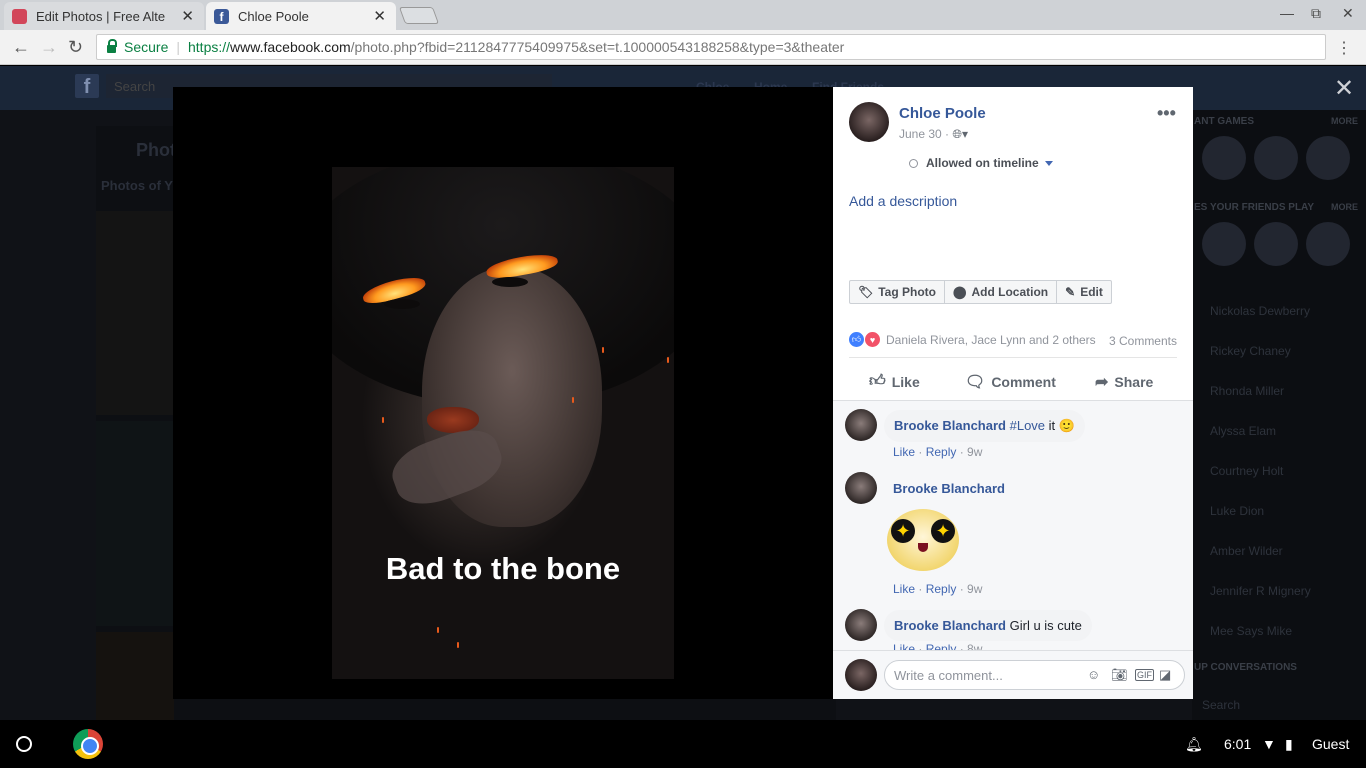  I want to click on star-eyes-sticker: ✦ ✦, so click(923, 540).